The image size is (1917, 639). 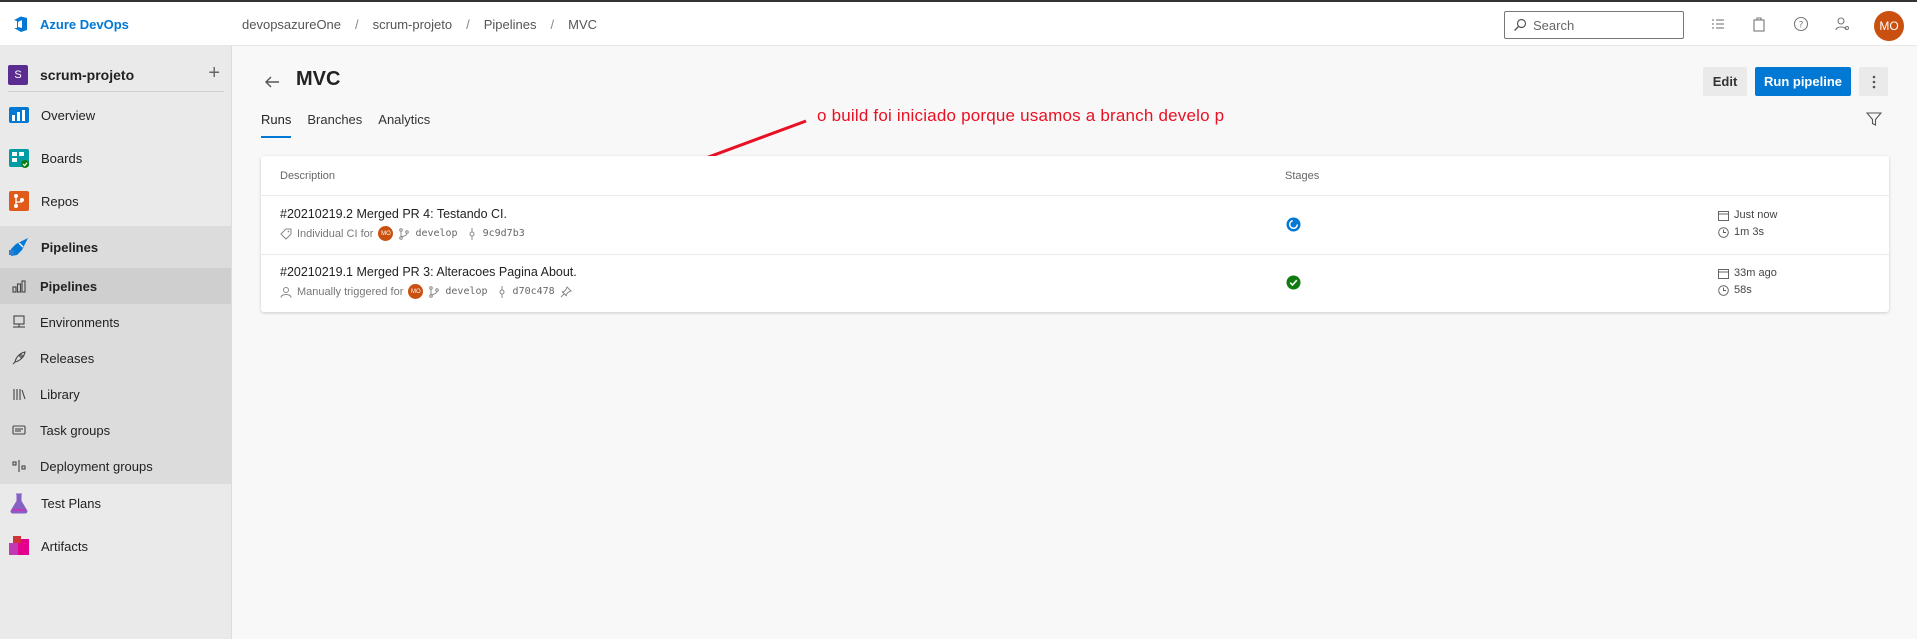 I want to click on run-trigger: Manually triggered for, so click(x=350, y=291).